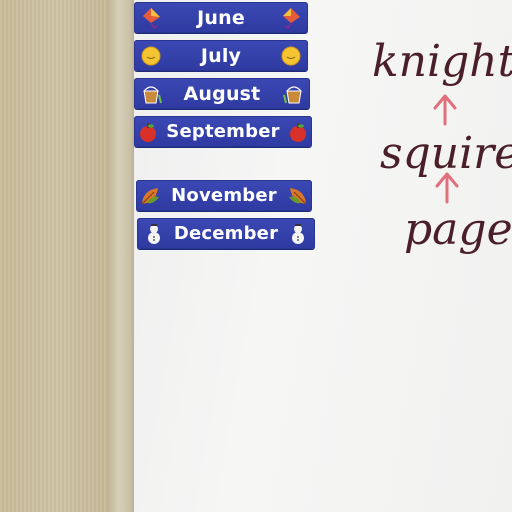  I want to click on month-card-june: June, so click(221, 17).